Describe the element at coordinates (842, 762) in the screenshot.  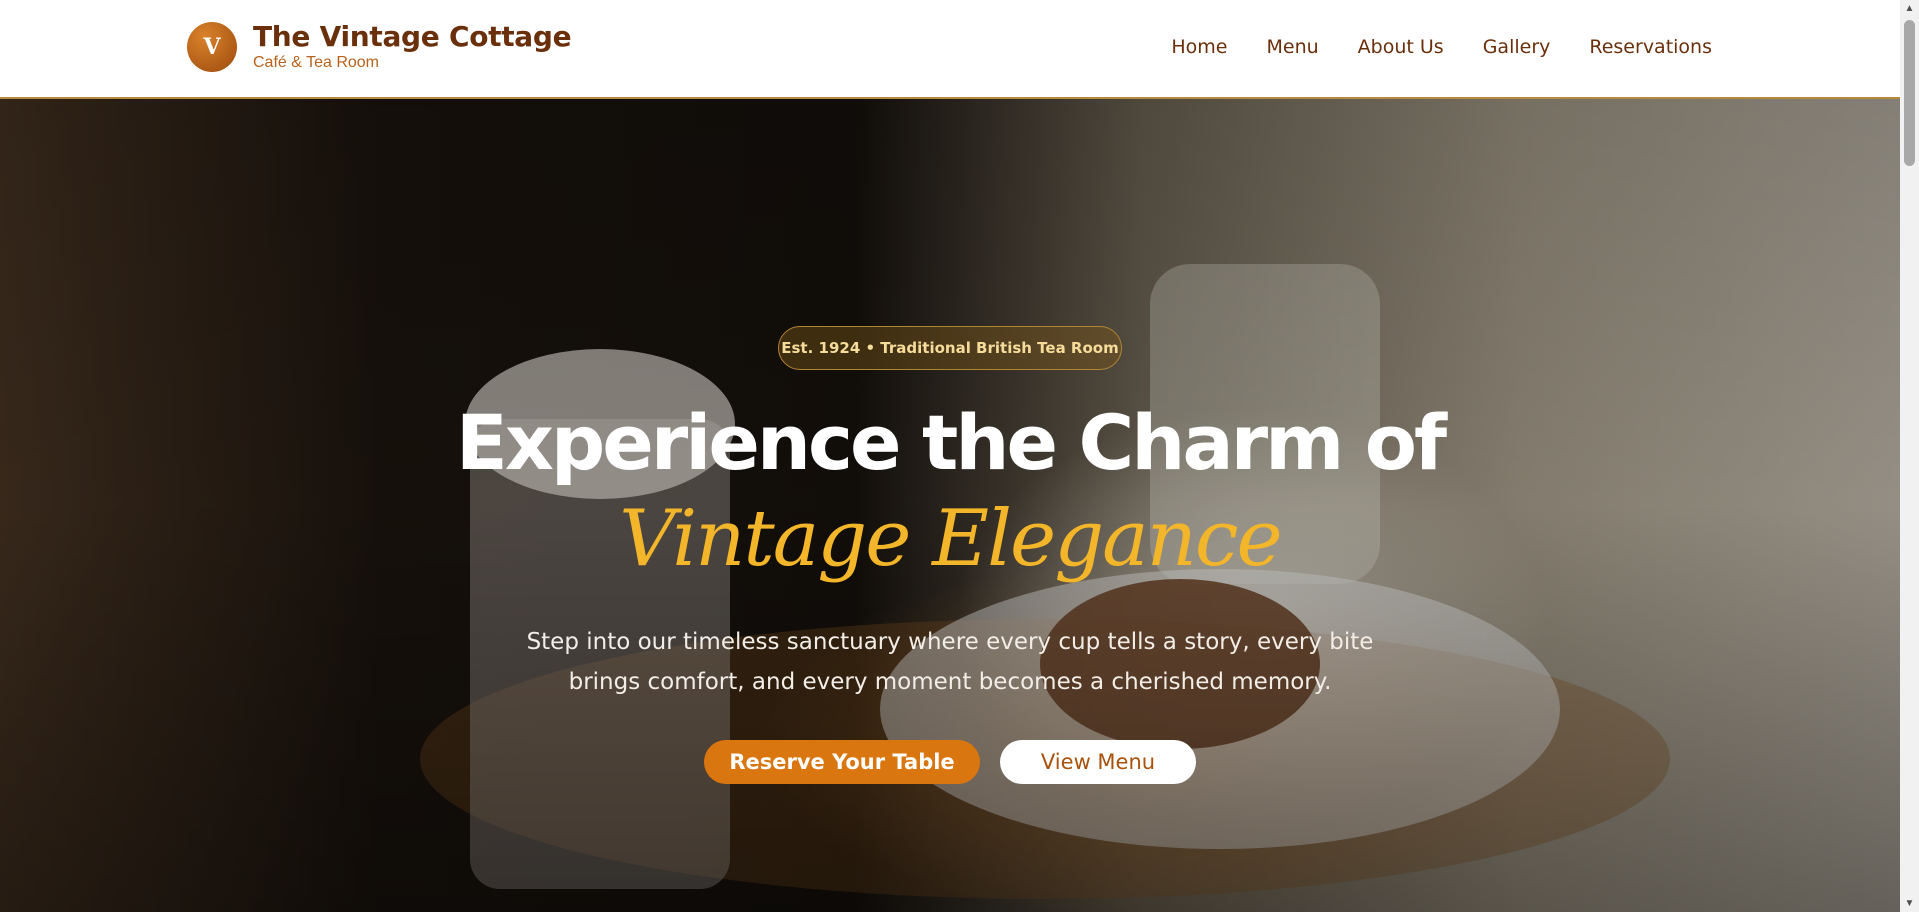
I see `reserve-table-button: Reserve Your Table` at that location.